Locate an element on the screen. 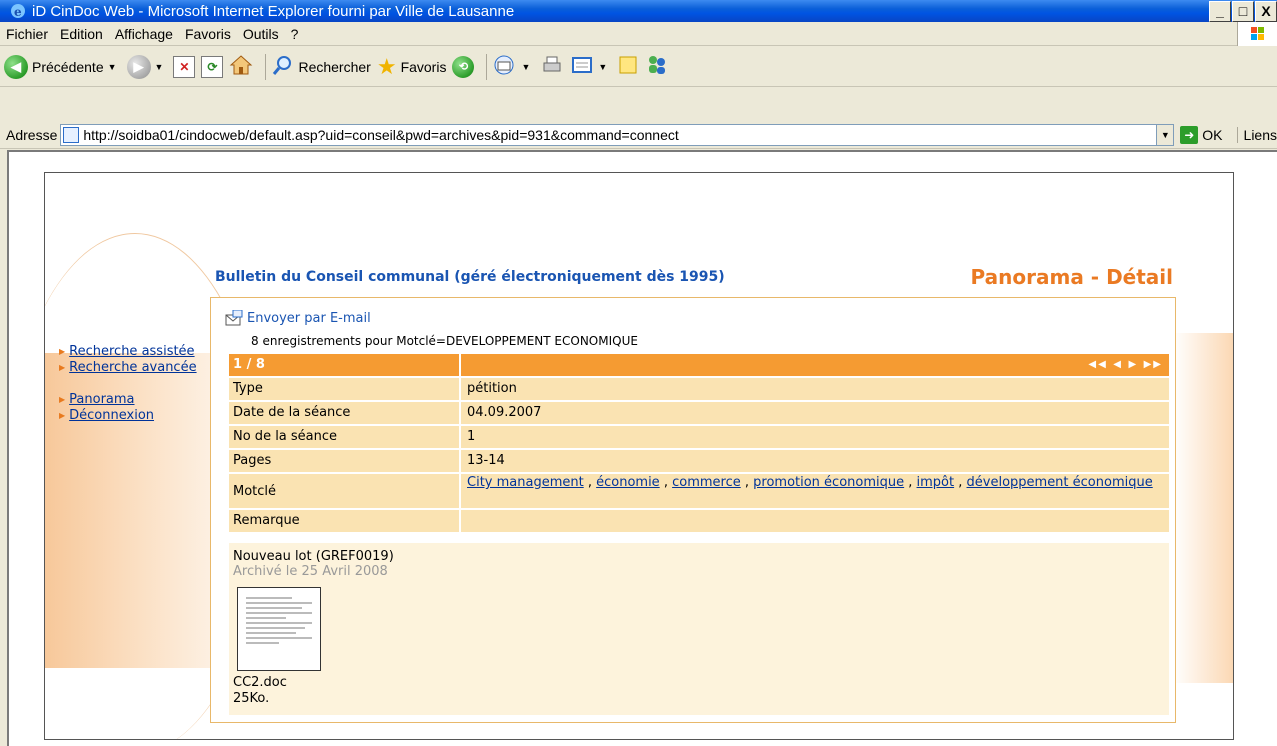 This screenshot has width=1277, height=746. email-link: Envoyer par E-mail is located at coordinates (298, 317).